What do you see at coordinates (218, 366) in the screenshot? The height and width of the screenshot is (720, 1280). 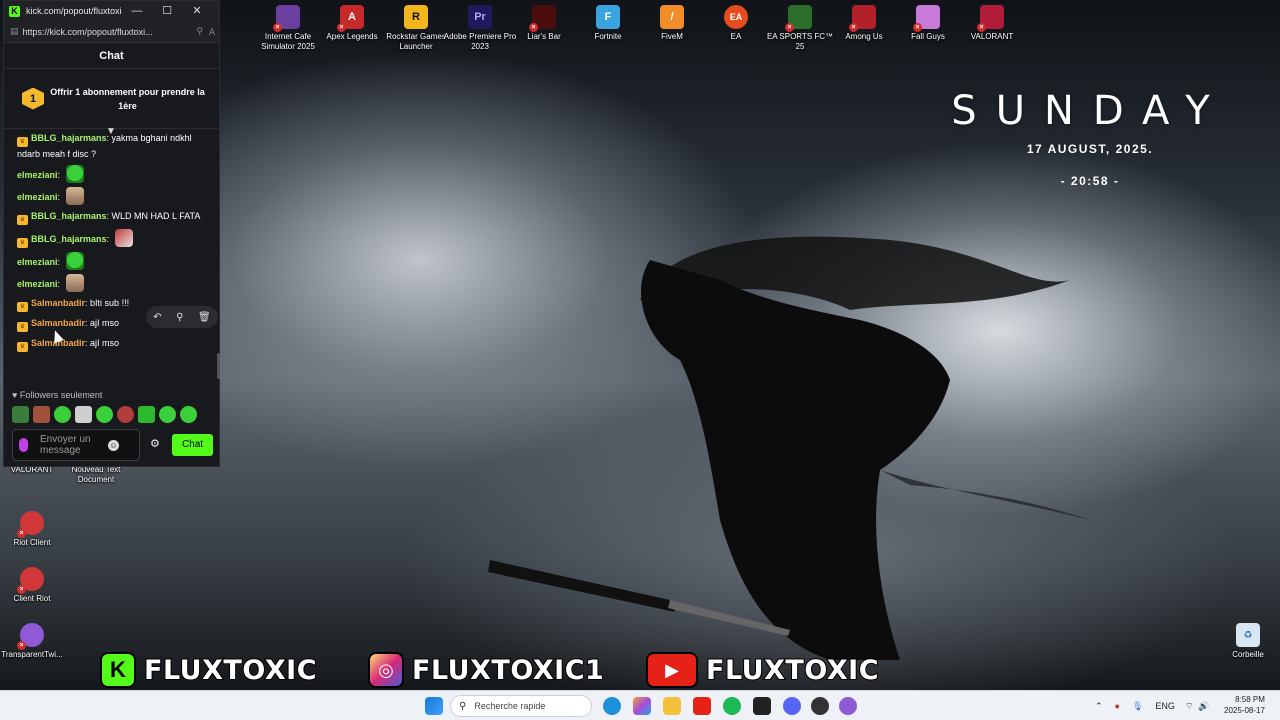 I see `chat-scrollbar` at bounding box center [218, 366].